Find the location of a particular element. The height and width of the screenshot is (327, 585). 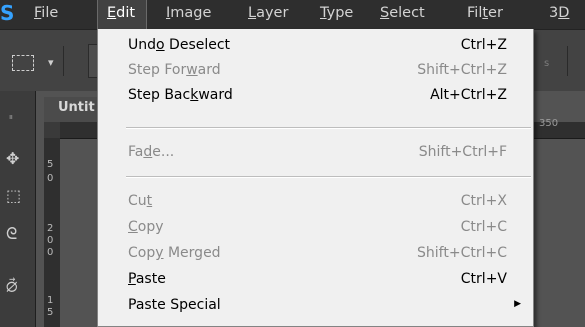

menu-type: Type is located at coordinates (336, 14).